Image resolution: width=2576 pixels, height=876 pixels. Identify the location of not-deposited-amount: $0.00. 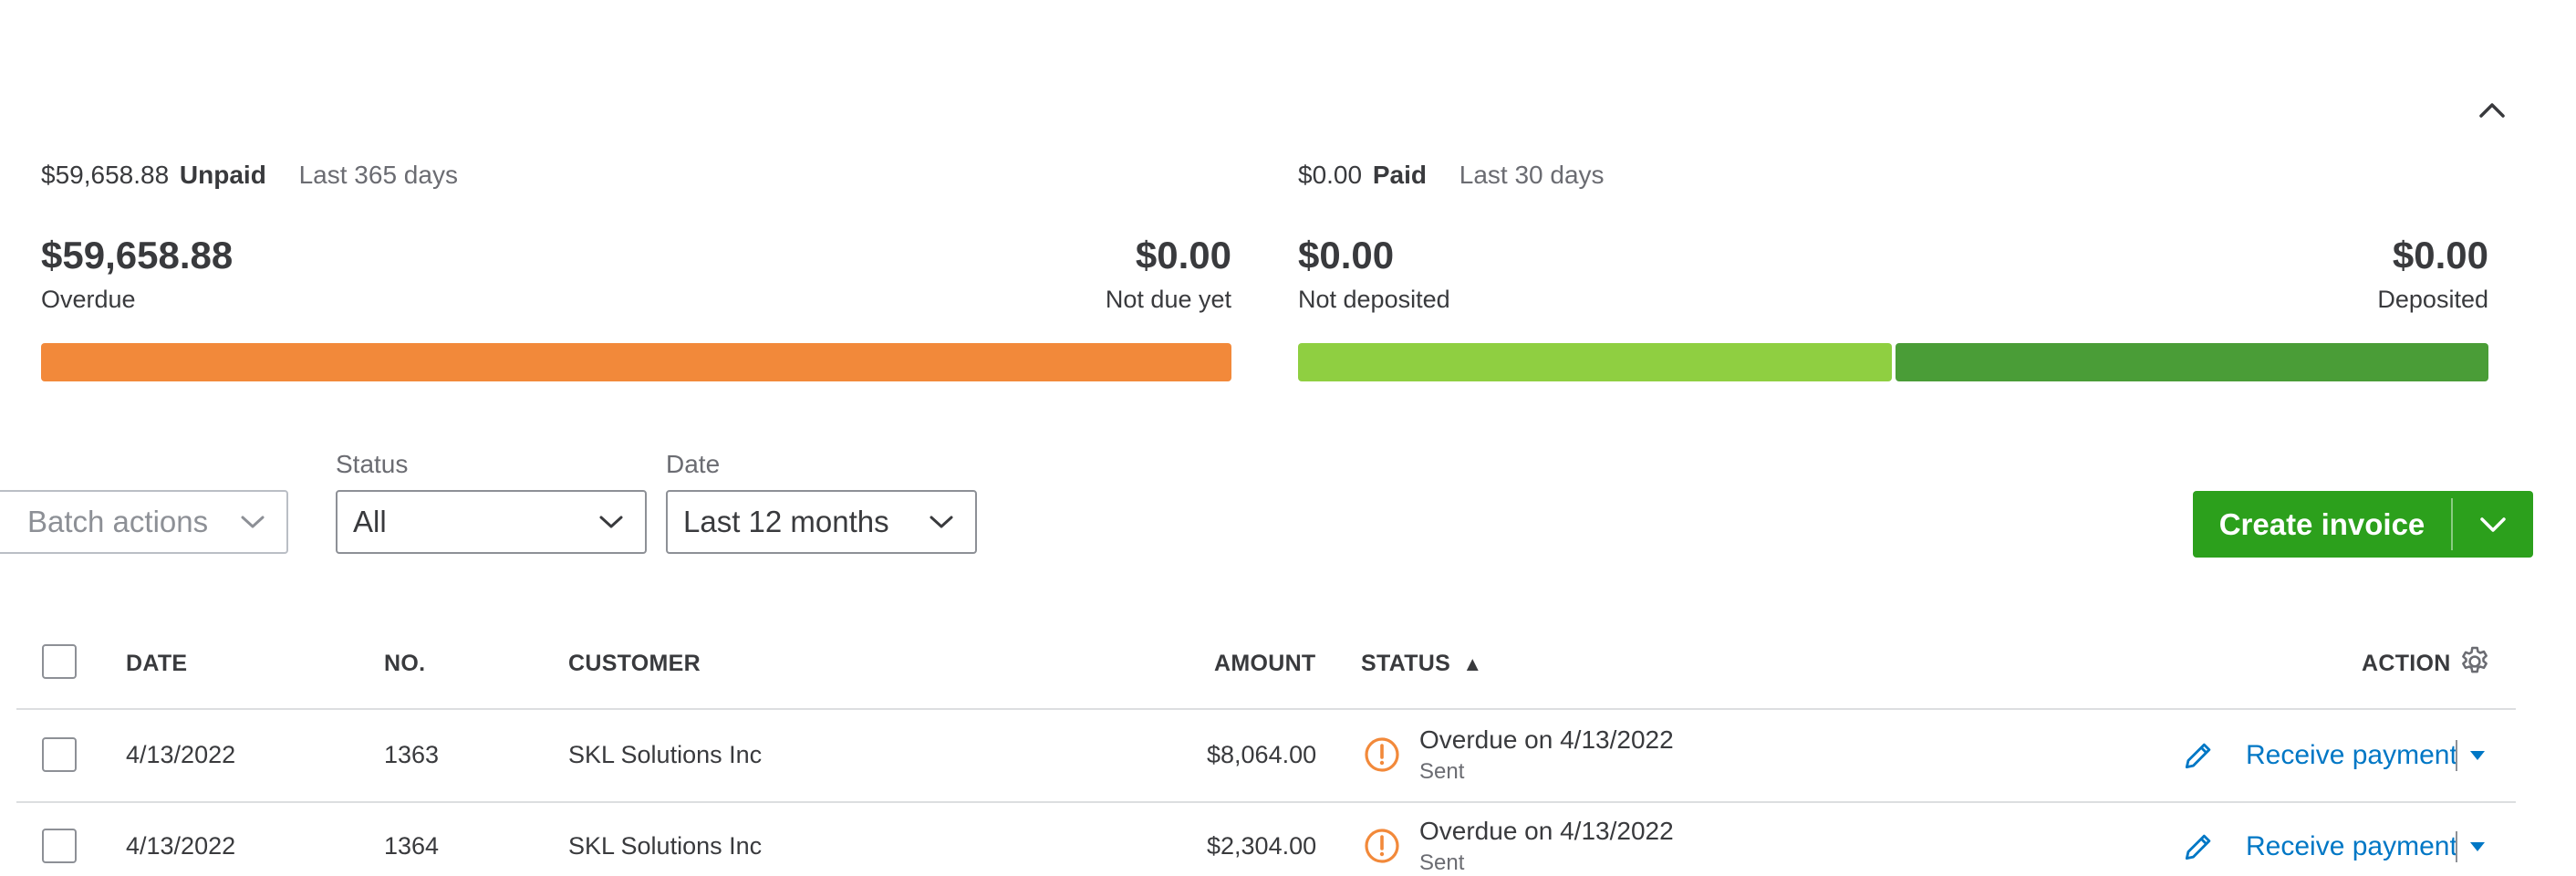
(1346, 255).